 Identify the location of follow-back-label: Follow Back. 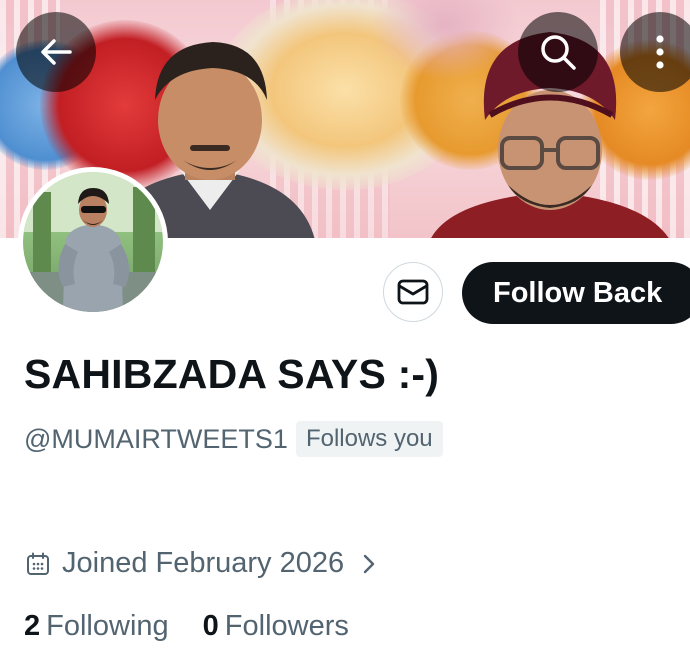
(578, 292).